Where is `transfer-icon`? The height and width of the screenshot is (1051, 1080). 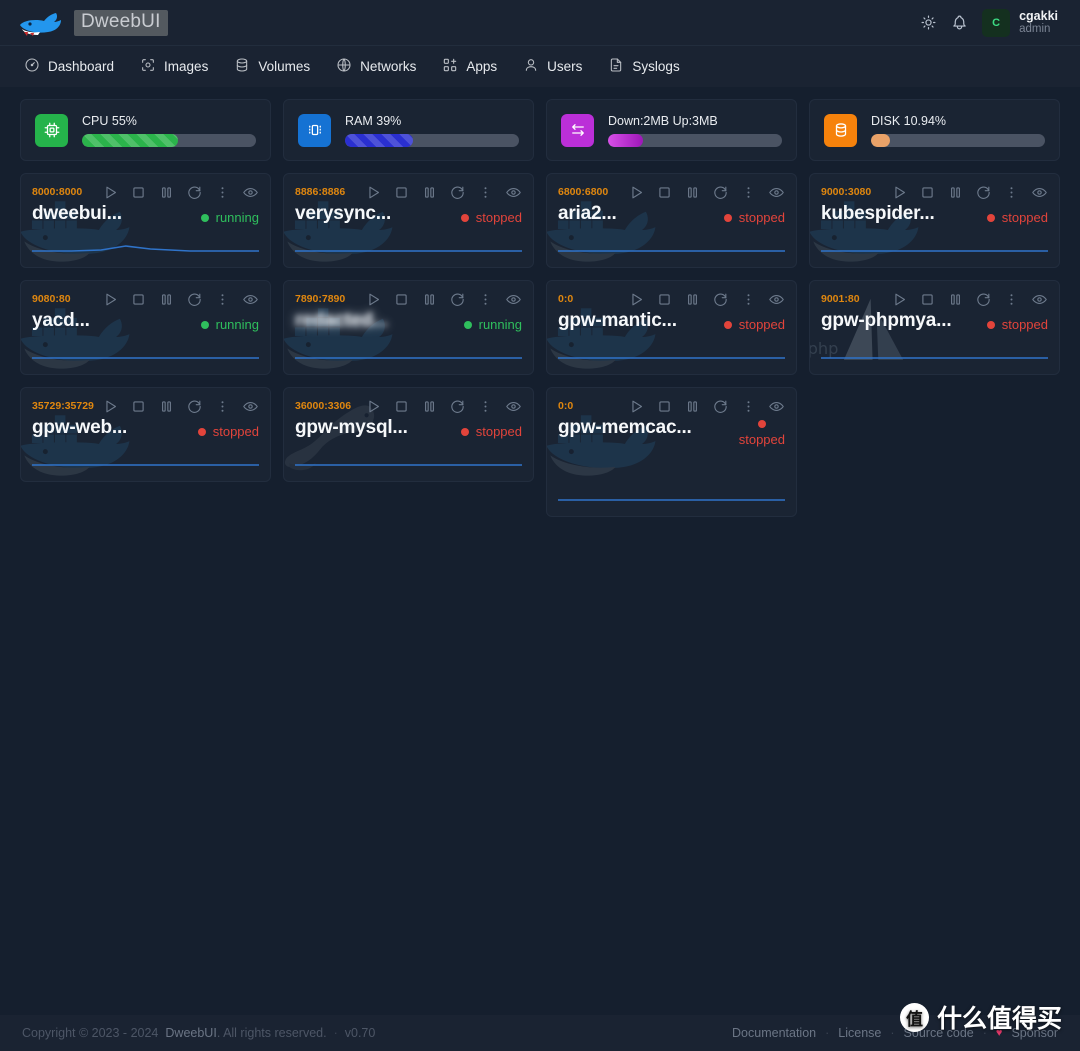 transfer-icon is located at coordinates (577, 130).